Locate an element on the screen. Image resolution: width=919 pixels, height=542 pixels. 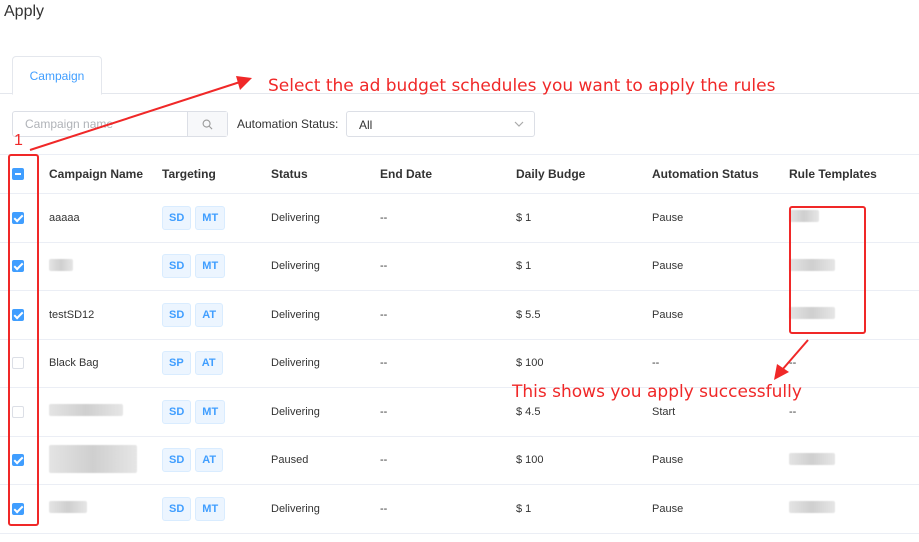
targeting-cell: SP AT is located at coordinates (216, 363).